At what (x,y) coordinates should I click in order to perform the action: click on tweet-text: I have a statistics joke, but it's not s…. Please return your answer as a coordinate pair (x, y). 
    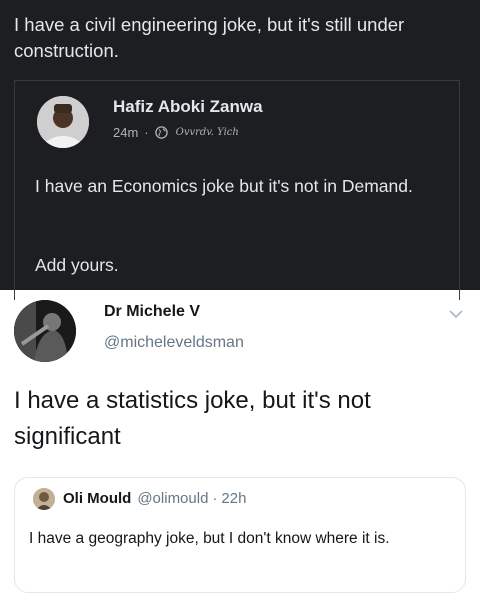
    Looking at the image, I should click on (192, 418).